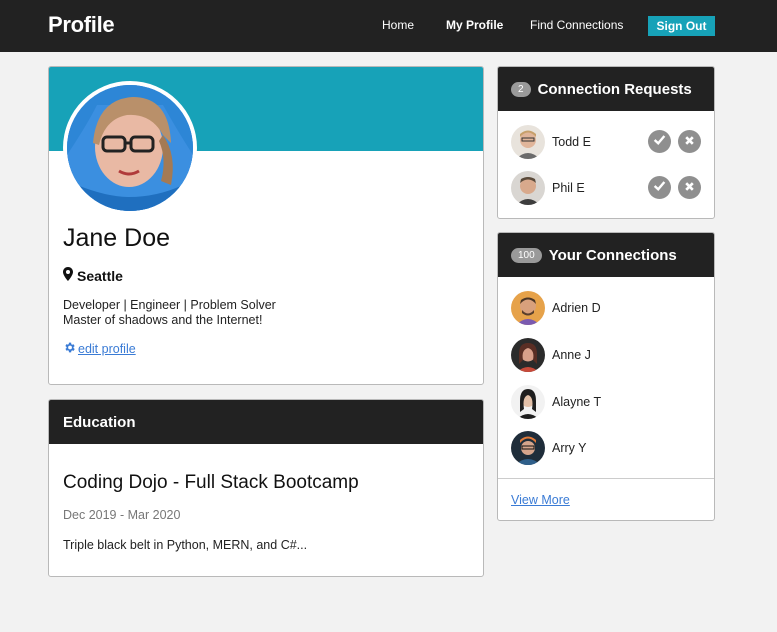  Describe the element at coordinates (606, 142) in the screenshot. I see `connection-requests-card: 2 Connection Requests Todd E Phil E` at that location.